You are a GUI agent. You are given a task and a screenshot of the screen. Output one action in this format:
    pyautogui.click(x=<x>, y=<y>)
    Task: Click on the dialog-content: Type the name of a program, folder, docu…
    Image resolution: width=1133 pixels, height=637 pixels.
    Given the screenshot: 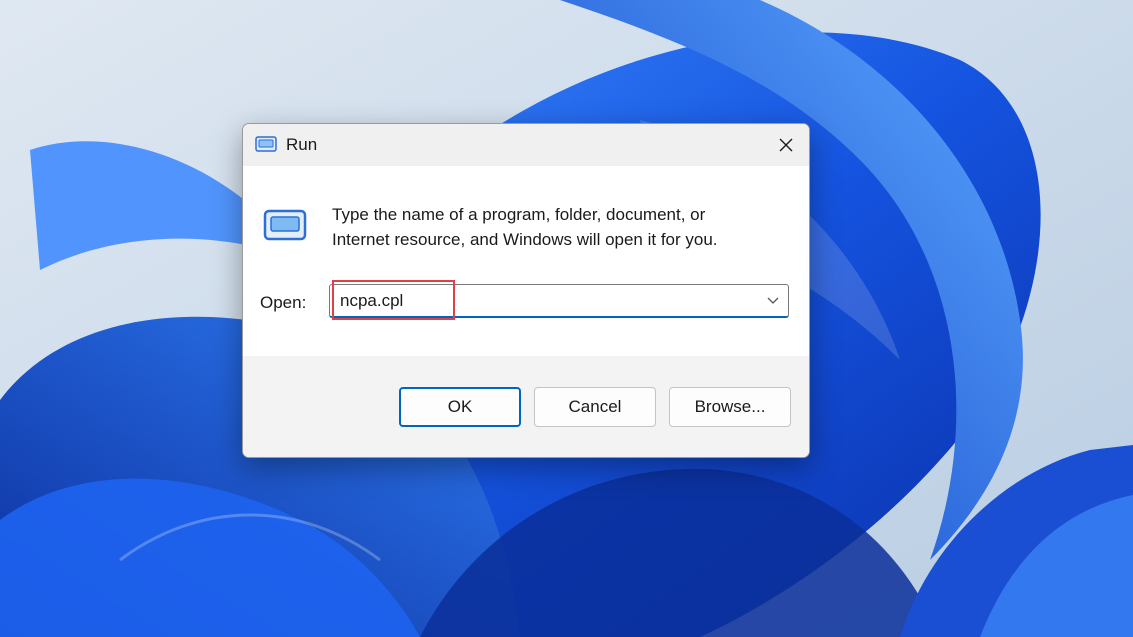 What is the action you would take?
    pyautogui.click(x=526, y=261)
    